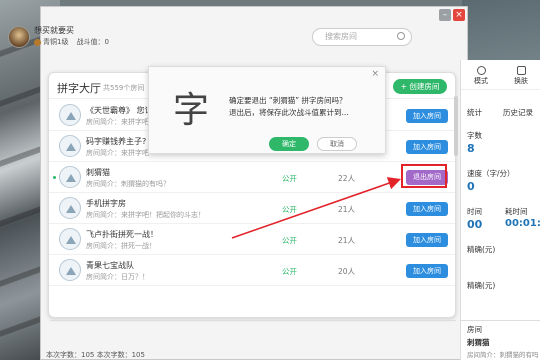  Describe the element at coordinates (459, 15) in the screenshot. I see `close-button: ×` at that location.